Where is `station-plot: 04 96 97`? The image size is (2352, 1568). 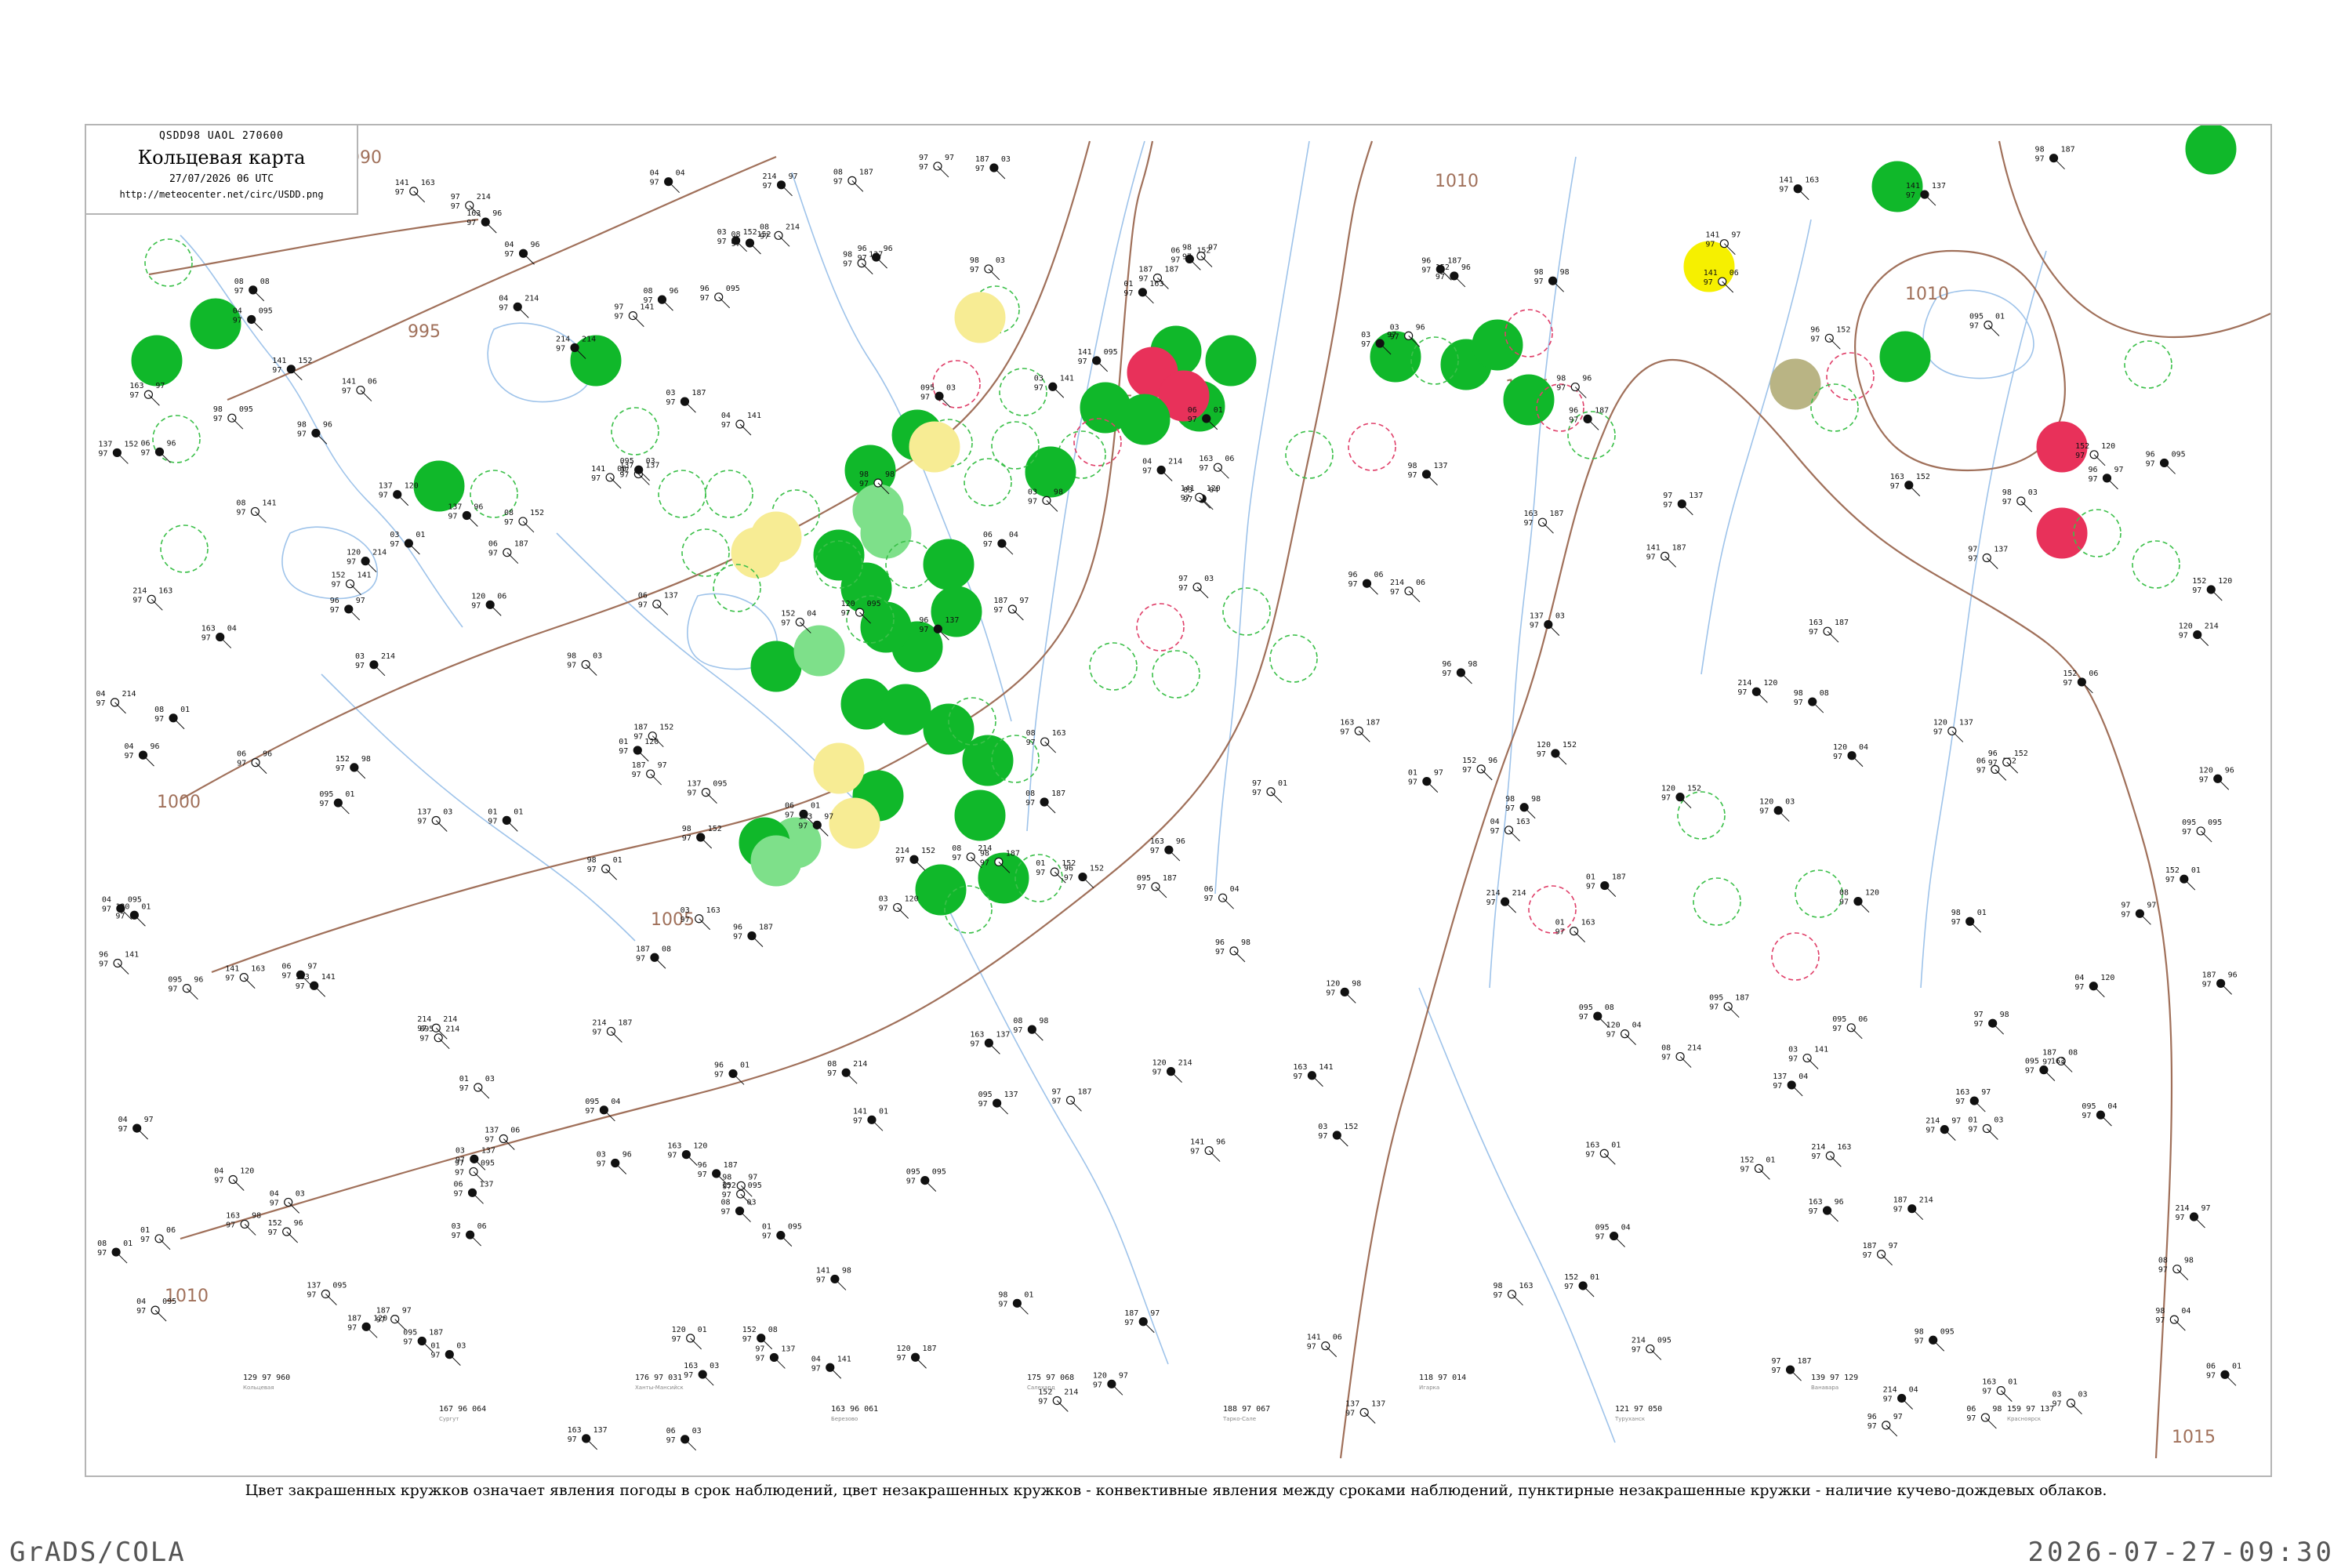
station-plot: 04 96 97 is located at coordinates (142, 754).